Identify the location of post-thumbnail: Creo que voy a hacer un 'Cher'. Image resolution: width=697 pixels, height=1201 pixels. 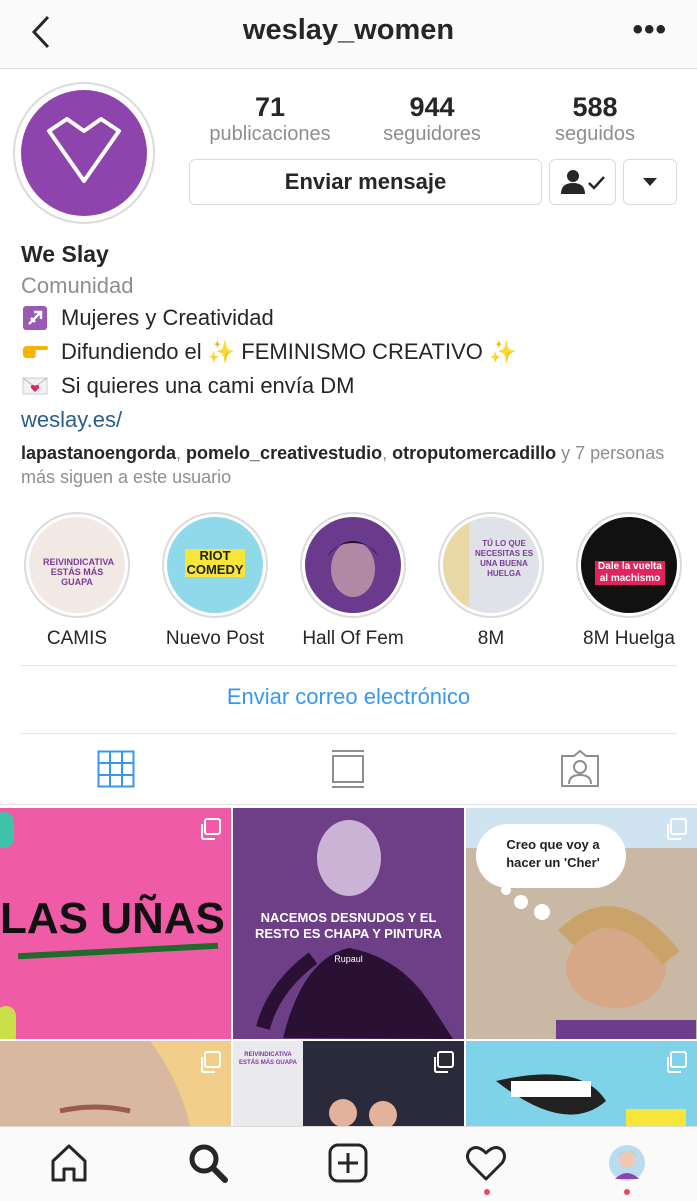
(581, 923).